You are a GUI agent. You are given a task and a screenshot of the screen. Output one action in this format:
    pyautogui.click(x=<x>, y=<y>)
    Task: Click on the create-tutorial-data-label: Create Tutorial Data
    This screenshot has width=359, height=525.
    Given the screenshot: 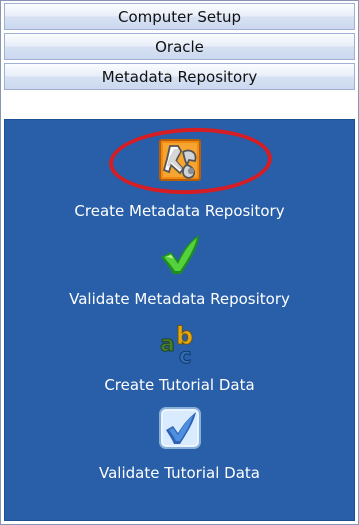 What is the action you would take?
    pyautogui.click(x=179, y=385)
    